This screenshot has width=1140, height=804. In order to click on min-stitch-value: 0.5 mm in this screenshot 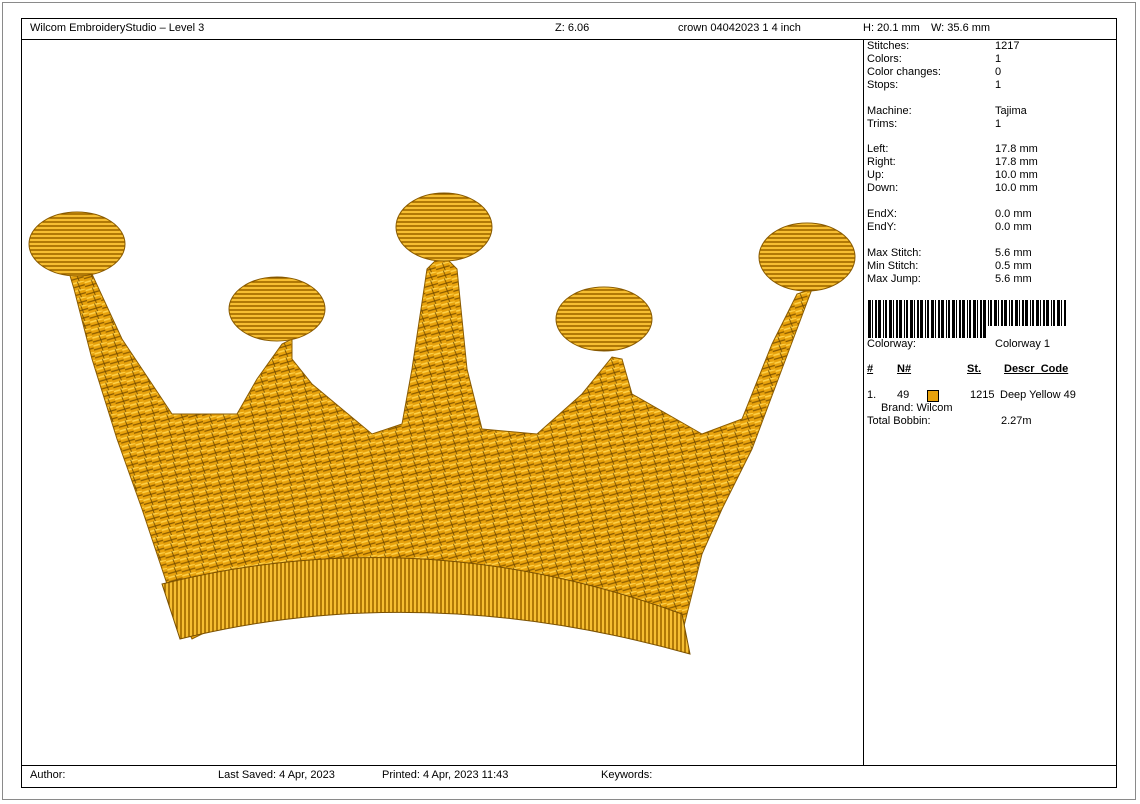, I will do `click(1013, 266)`.